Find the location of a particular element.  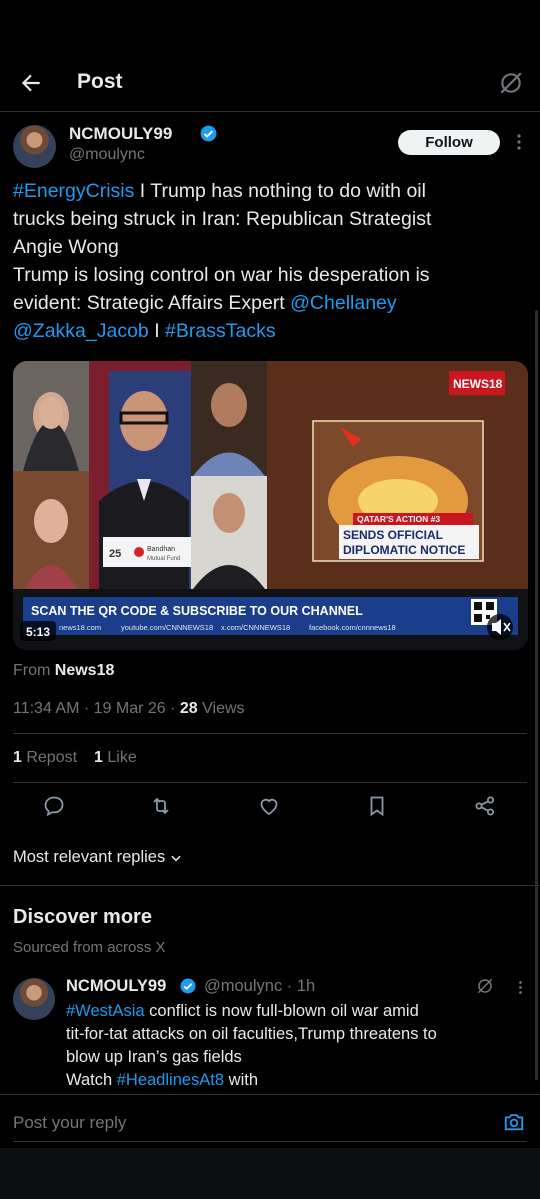

text-segment: with is located at coordinates (241, 1080).